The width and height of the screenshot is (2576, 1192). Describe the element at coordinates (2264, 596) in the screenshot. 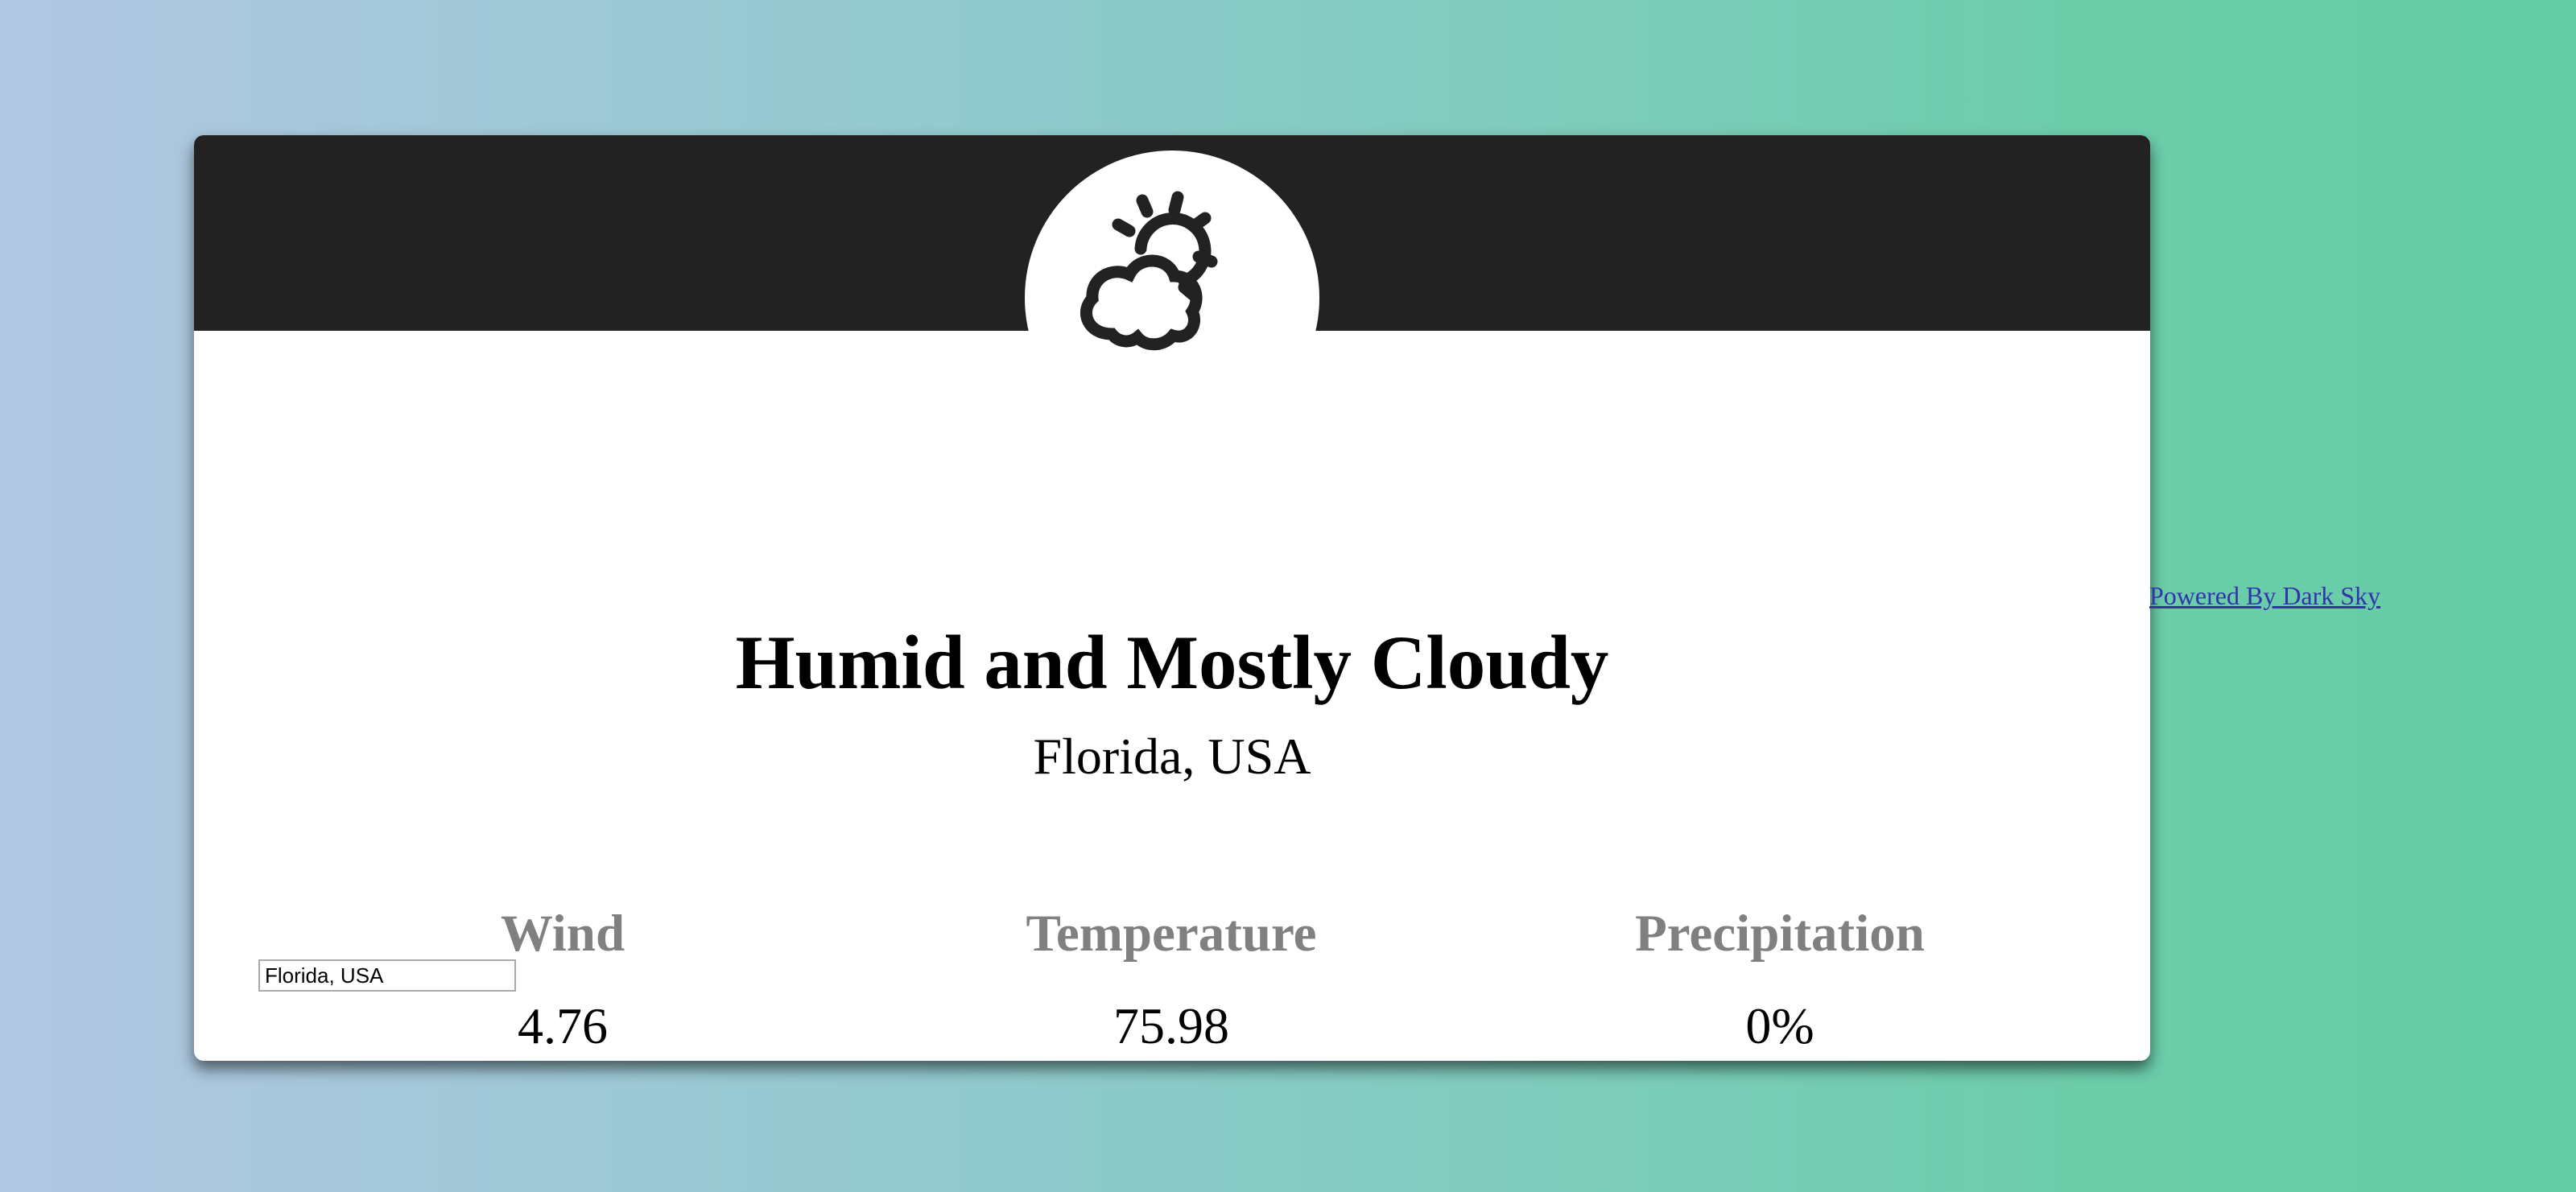

I see `powered-by-dark-sky-link: Powered By Dark Sky` at that location.